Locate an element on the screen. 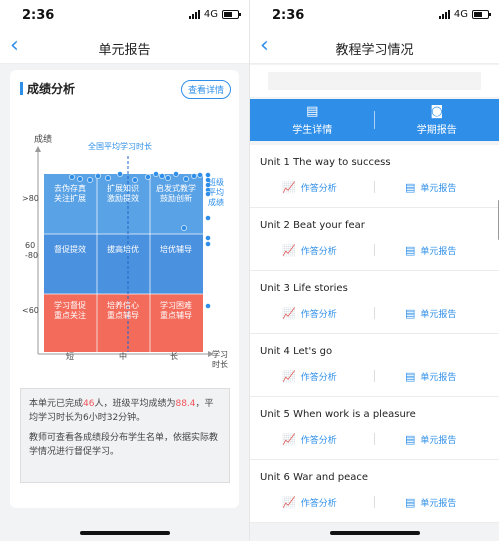 The height and width of the screenshot is (541, 499). summary-text: 本单元已完成46人，班级平均成绩为88.4，平均学习时长为6小时32分钟。 is located at coordinates (125, 411).